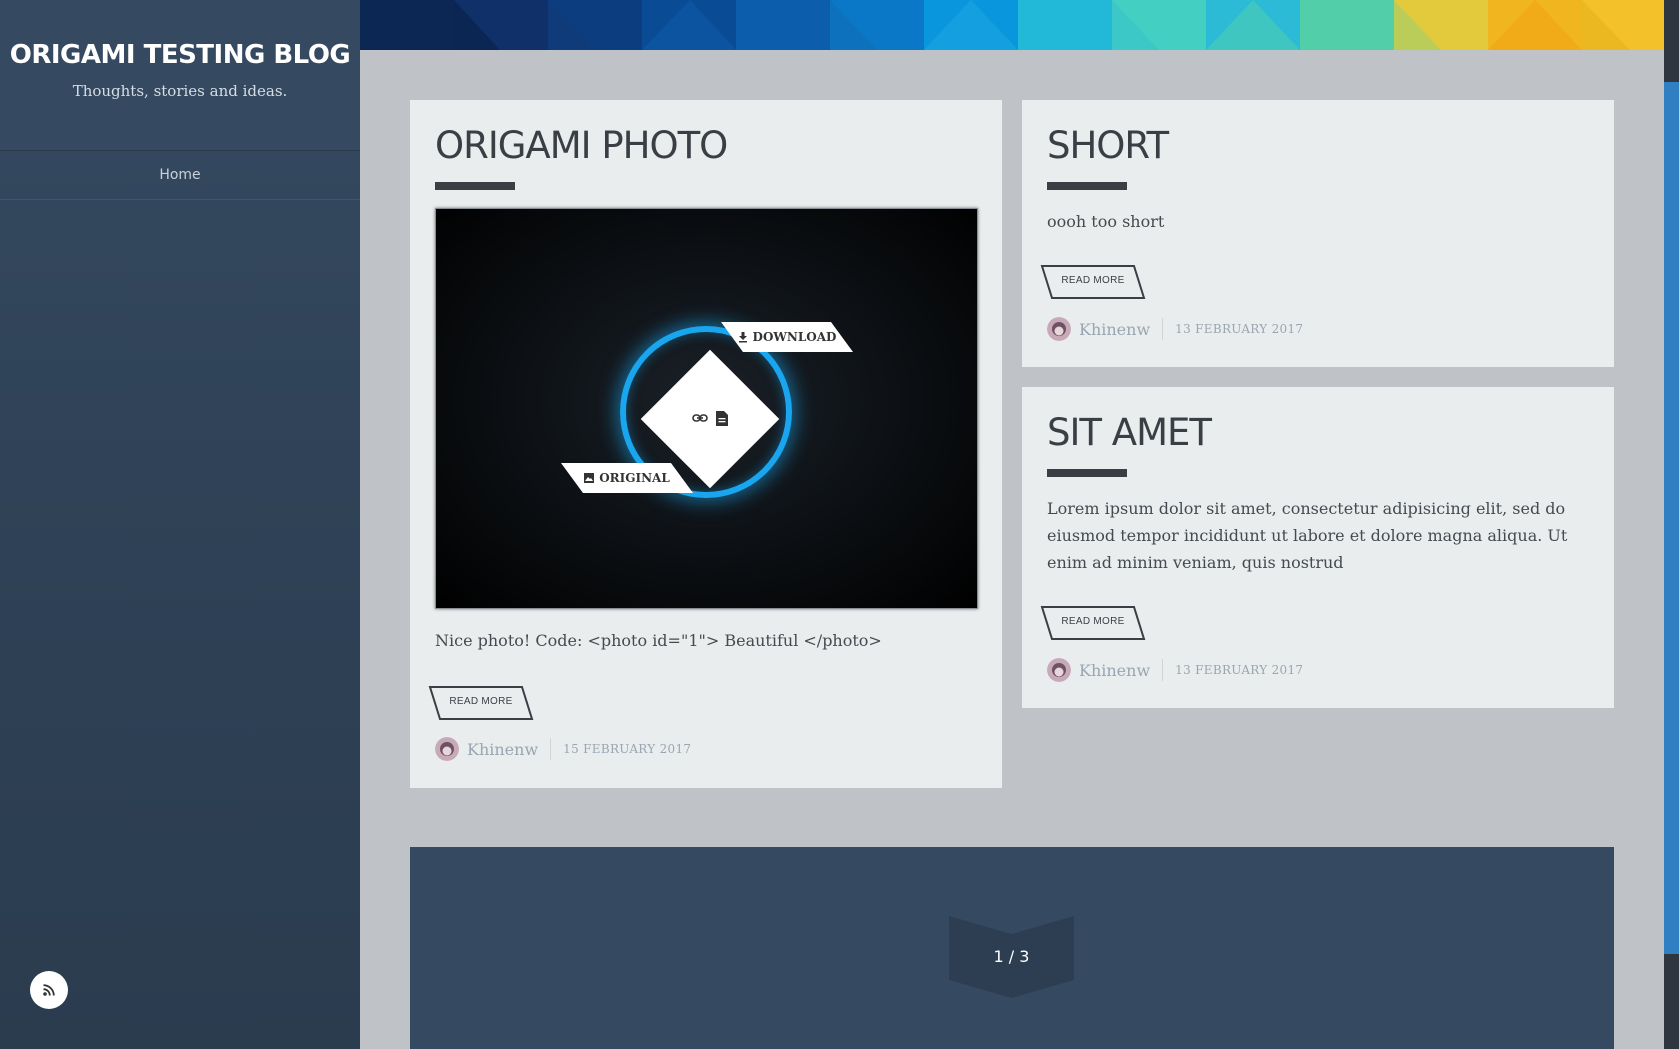  What do you see at coordinates (1129, 432) in the screenshot?
I see `post-title: SIT AMET` at bounding box center [1129, 432].